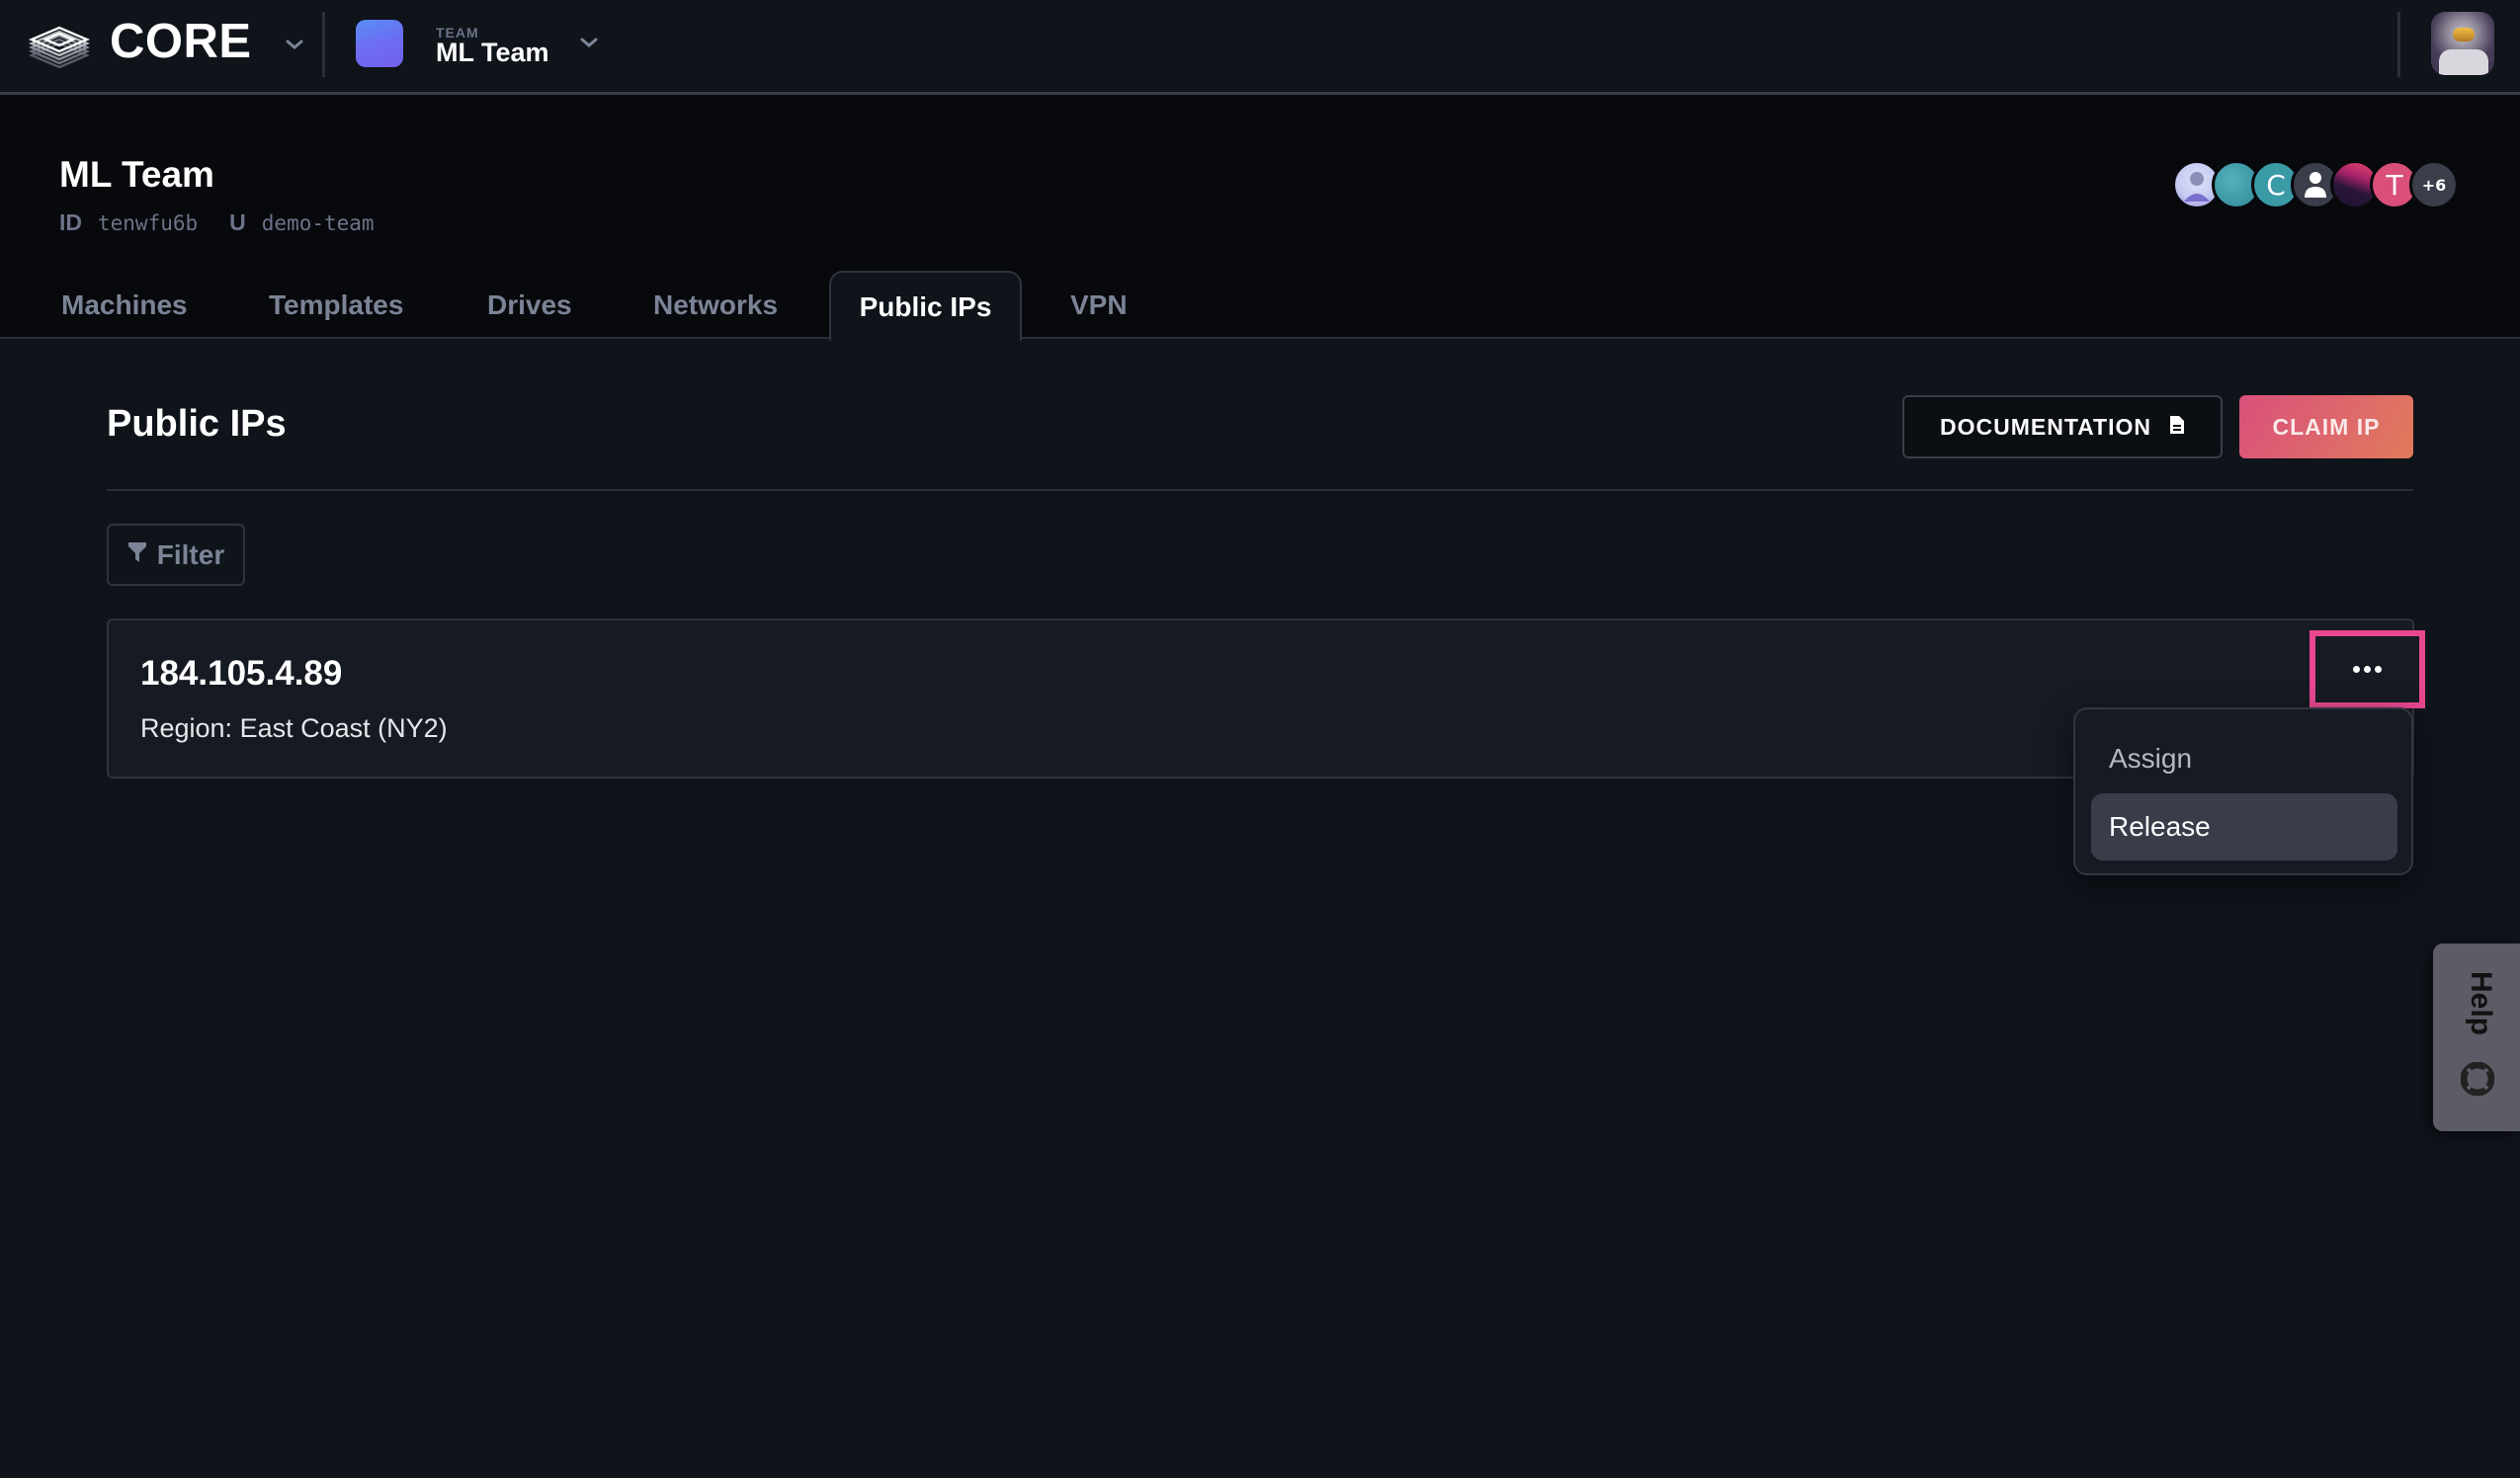 The image size is (2520, 1478). Describe the element at coordinates (2315, 185) in the screenshot. I see `person-icon` at that location.